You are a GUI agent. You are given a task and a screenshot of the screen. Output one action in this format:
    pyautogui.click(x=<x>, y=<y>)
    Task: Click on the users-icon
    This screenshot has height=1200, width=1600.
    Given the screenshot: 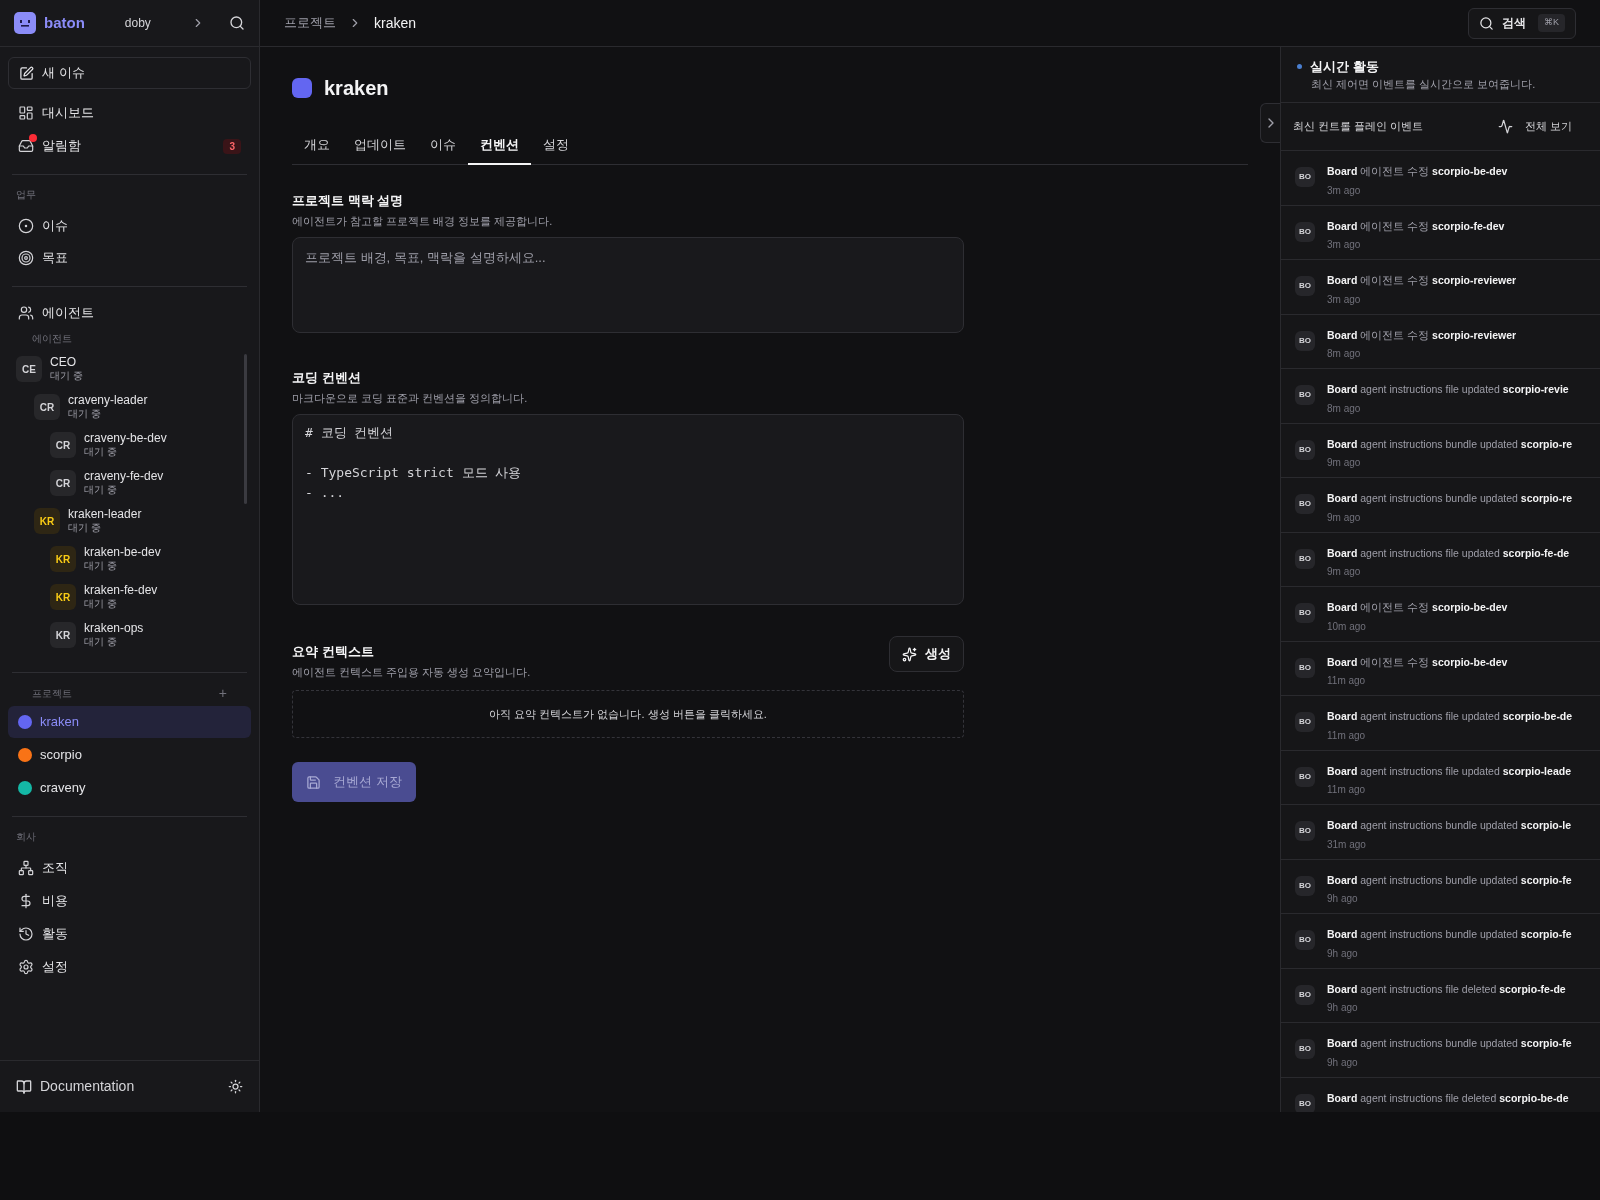 What is the action you would take?
    pyautogui.click(x=26, y=313)
    